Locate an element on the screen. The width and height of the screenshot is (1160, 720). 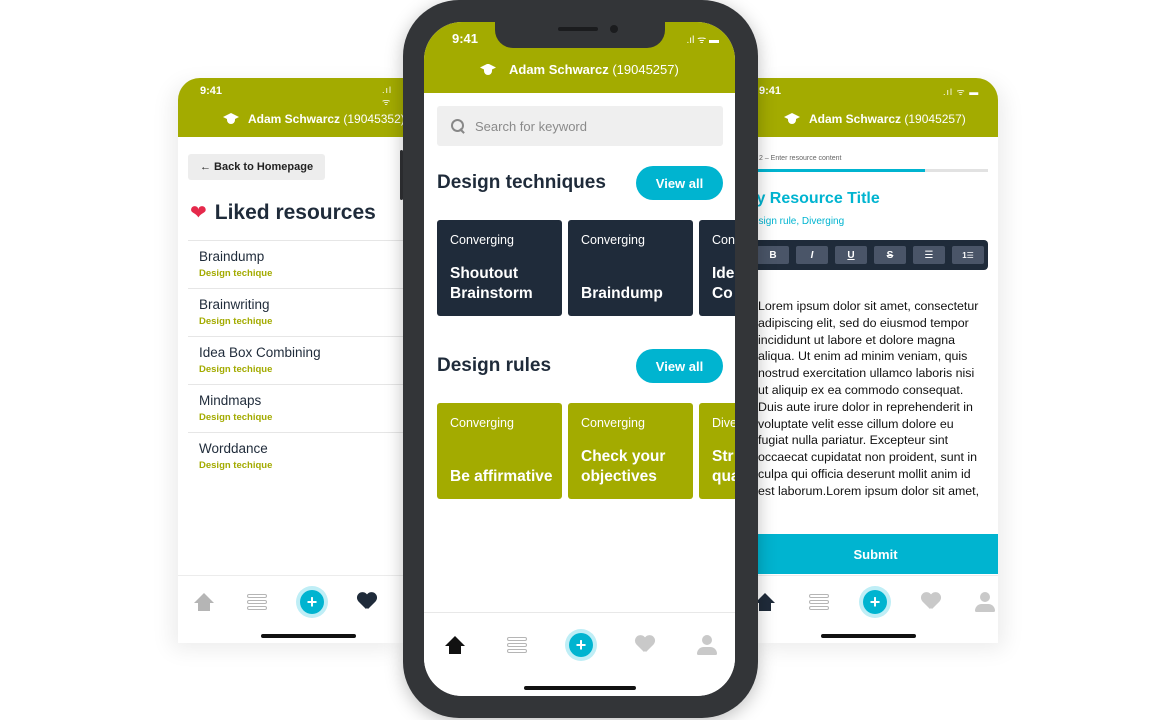
card-title: Braindump is located at coordinates (622, 293).